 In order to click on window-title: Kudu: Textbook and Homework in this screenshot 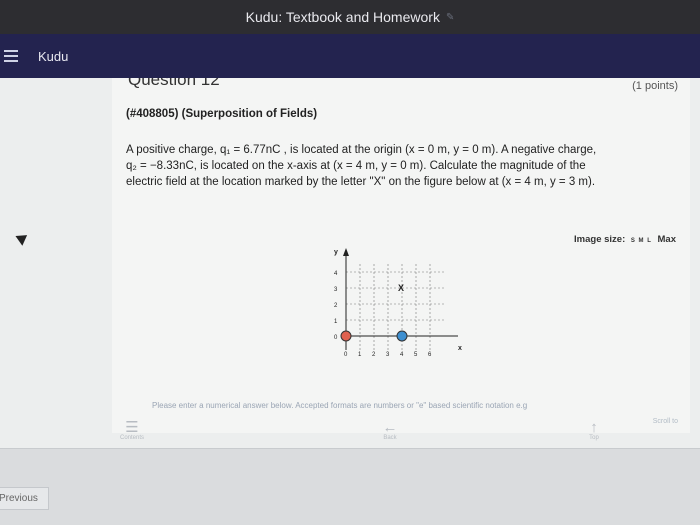, I will do `click(342, 17)`.